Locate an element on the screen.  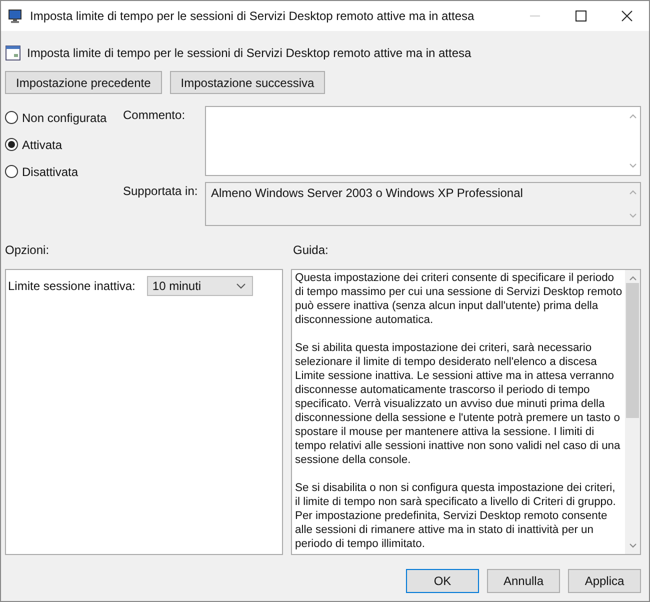
policy-title: Imposta limite di tempo per le sessioni di Servizi Desktop remoto attive ma in attesa is located at coordinates (249, 53).